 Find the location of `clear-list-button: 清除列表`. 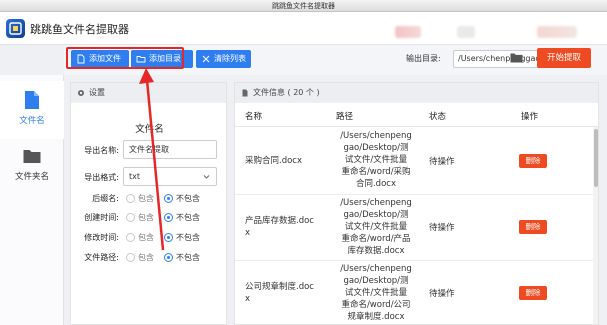

clear-list-button: 清除列表 is located at coordinates (223, 59).